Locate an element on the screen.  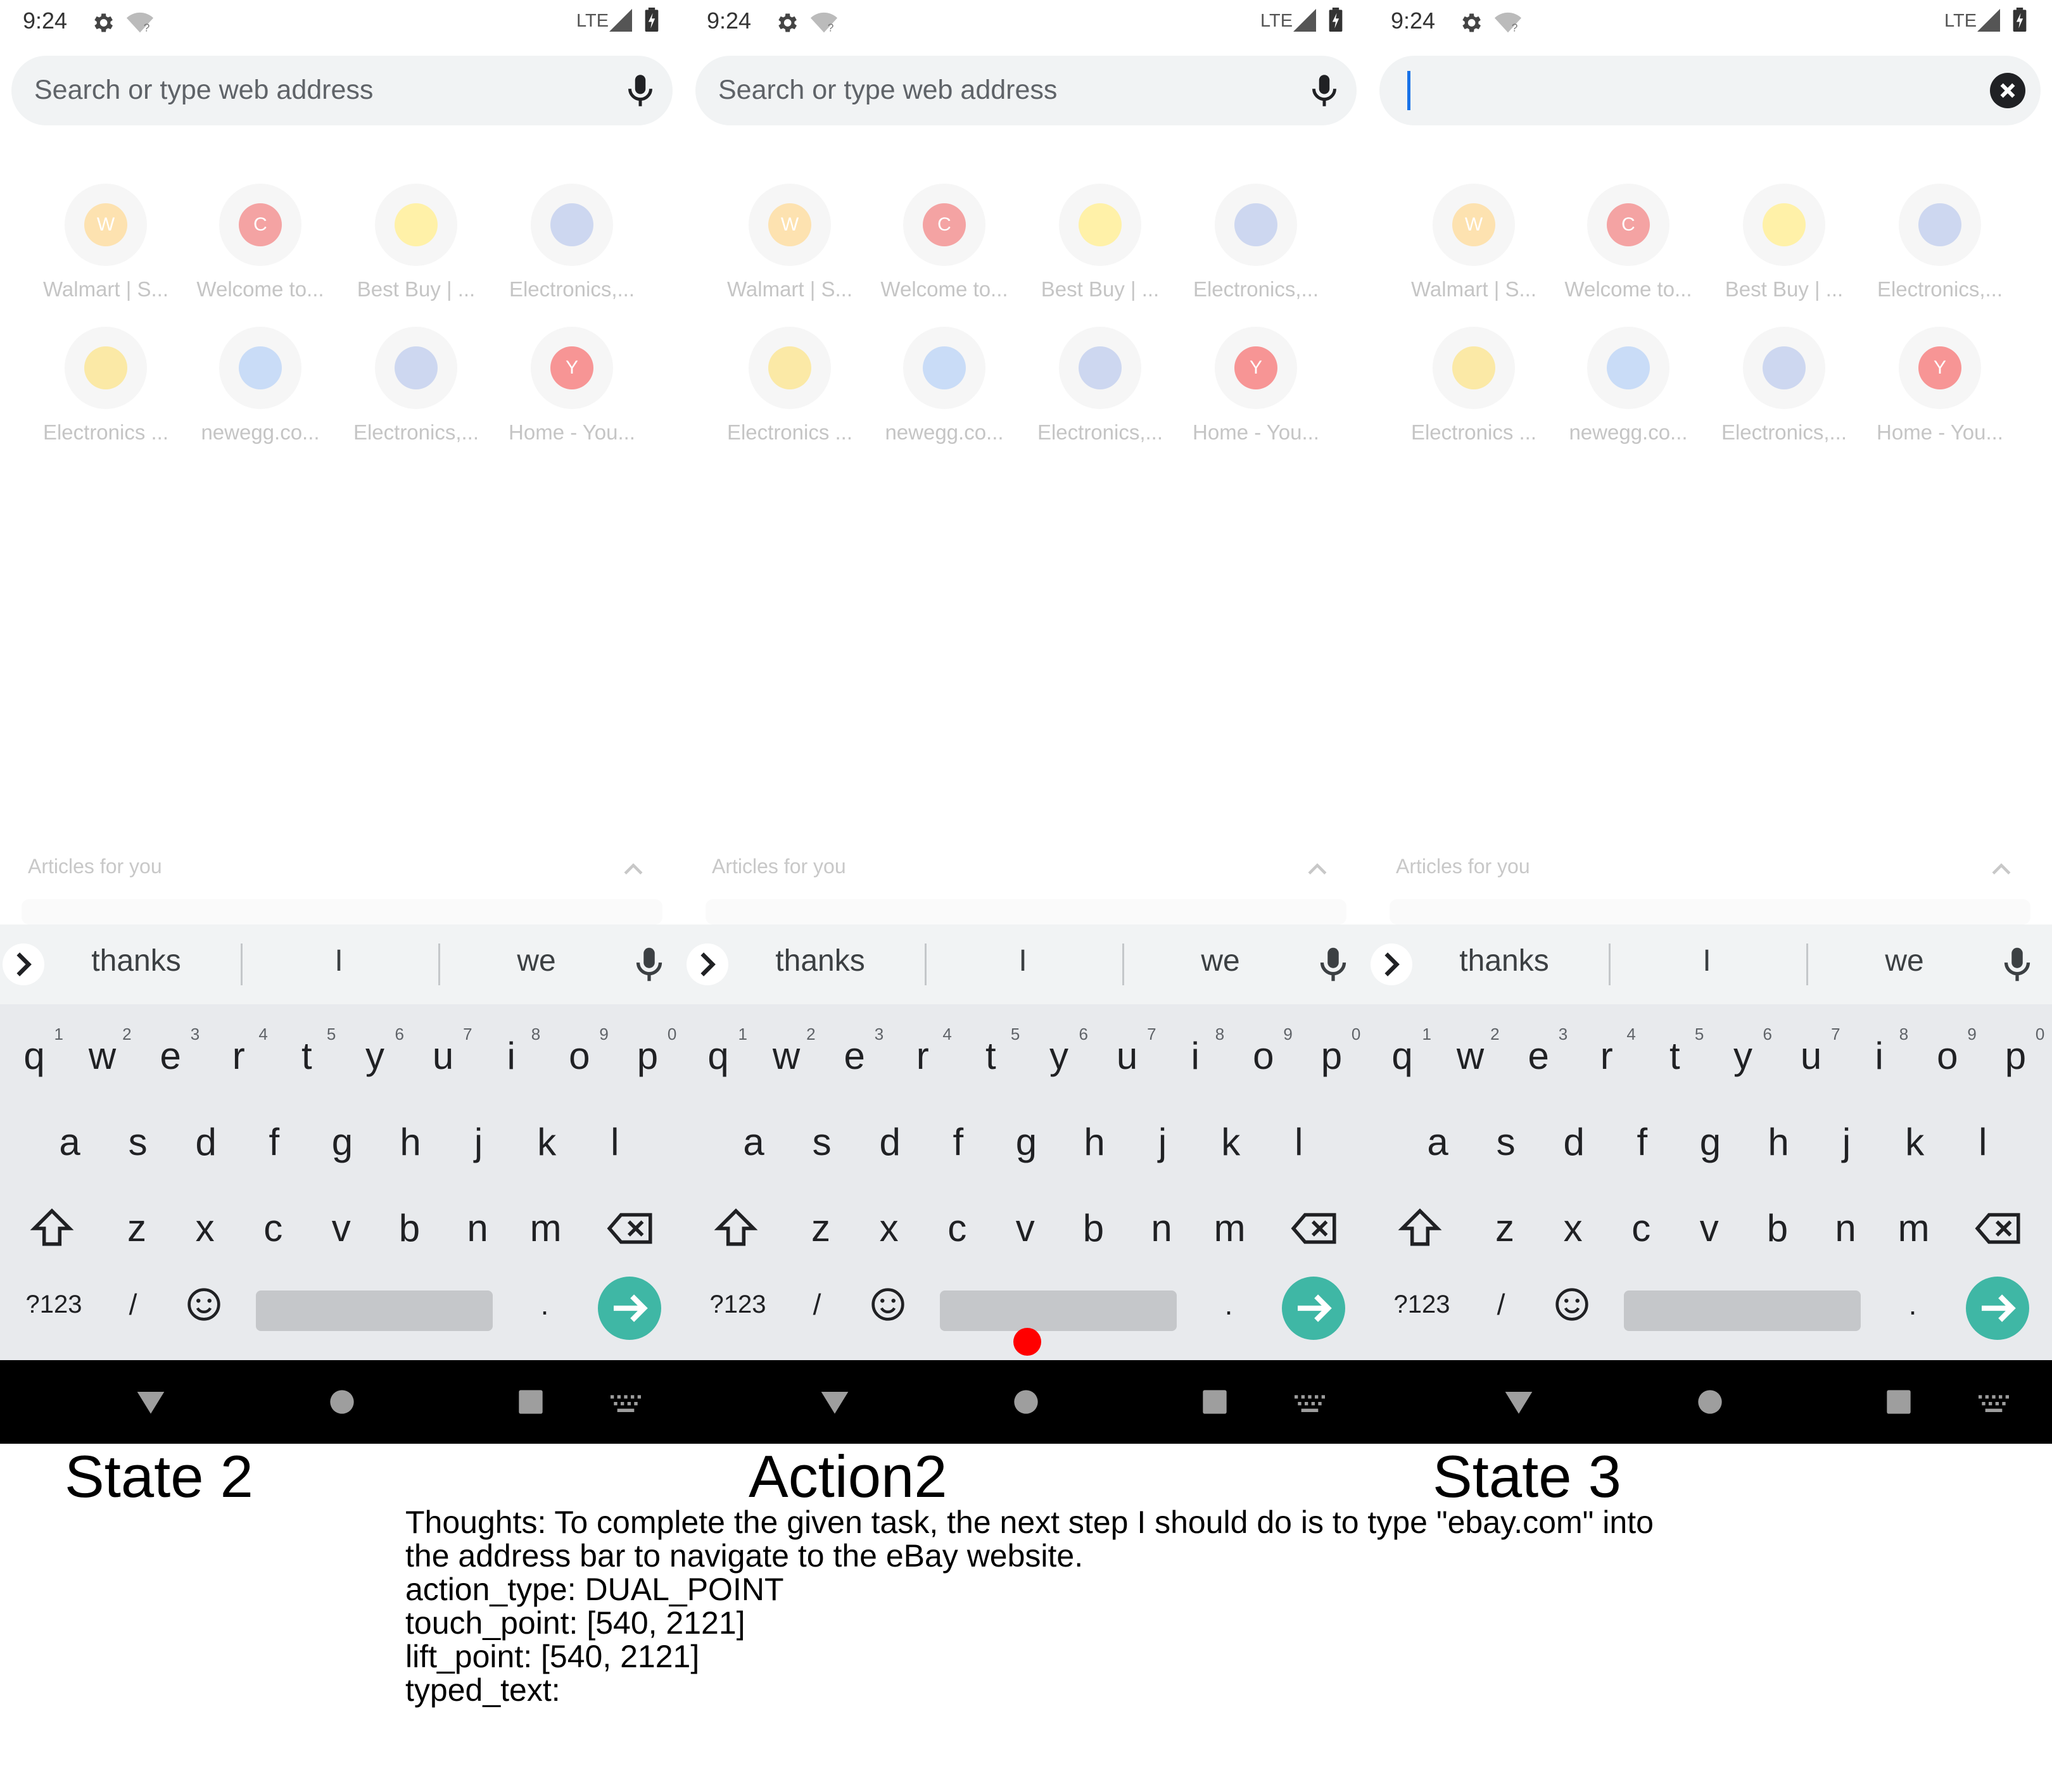
shift-key is located at coordinates (52, 1228).